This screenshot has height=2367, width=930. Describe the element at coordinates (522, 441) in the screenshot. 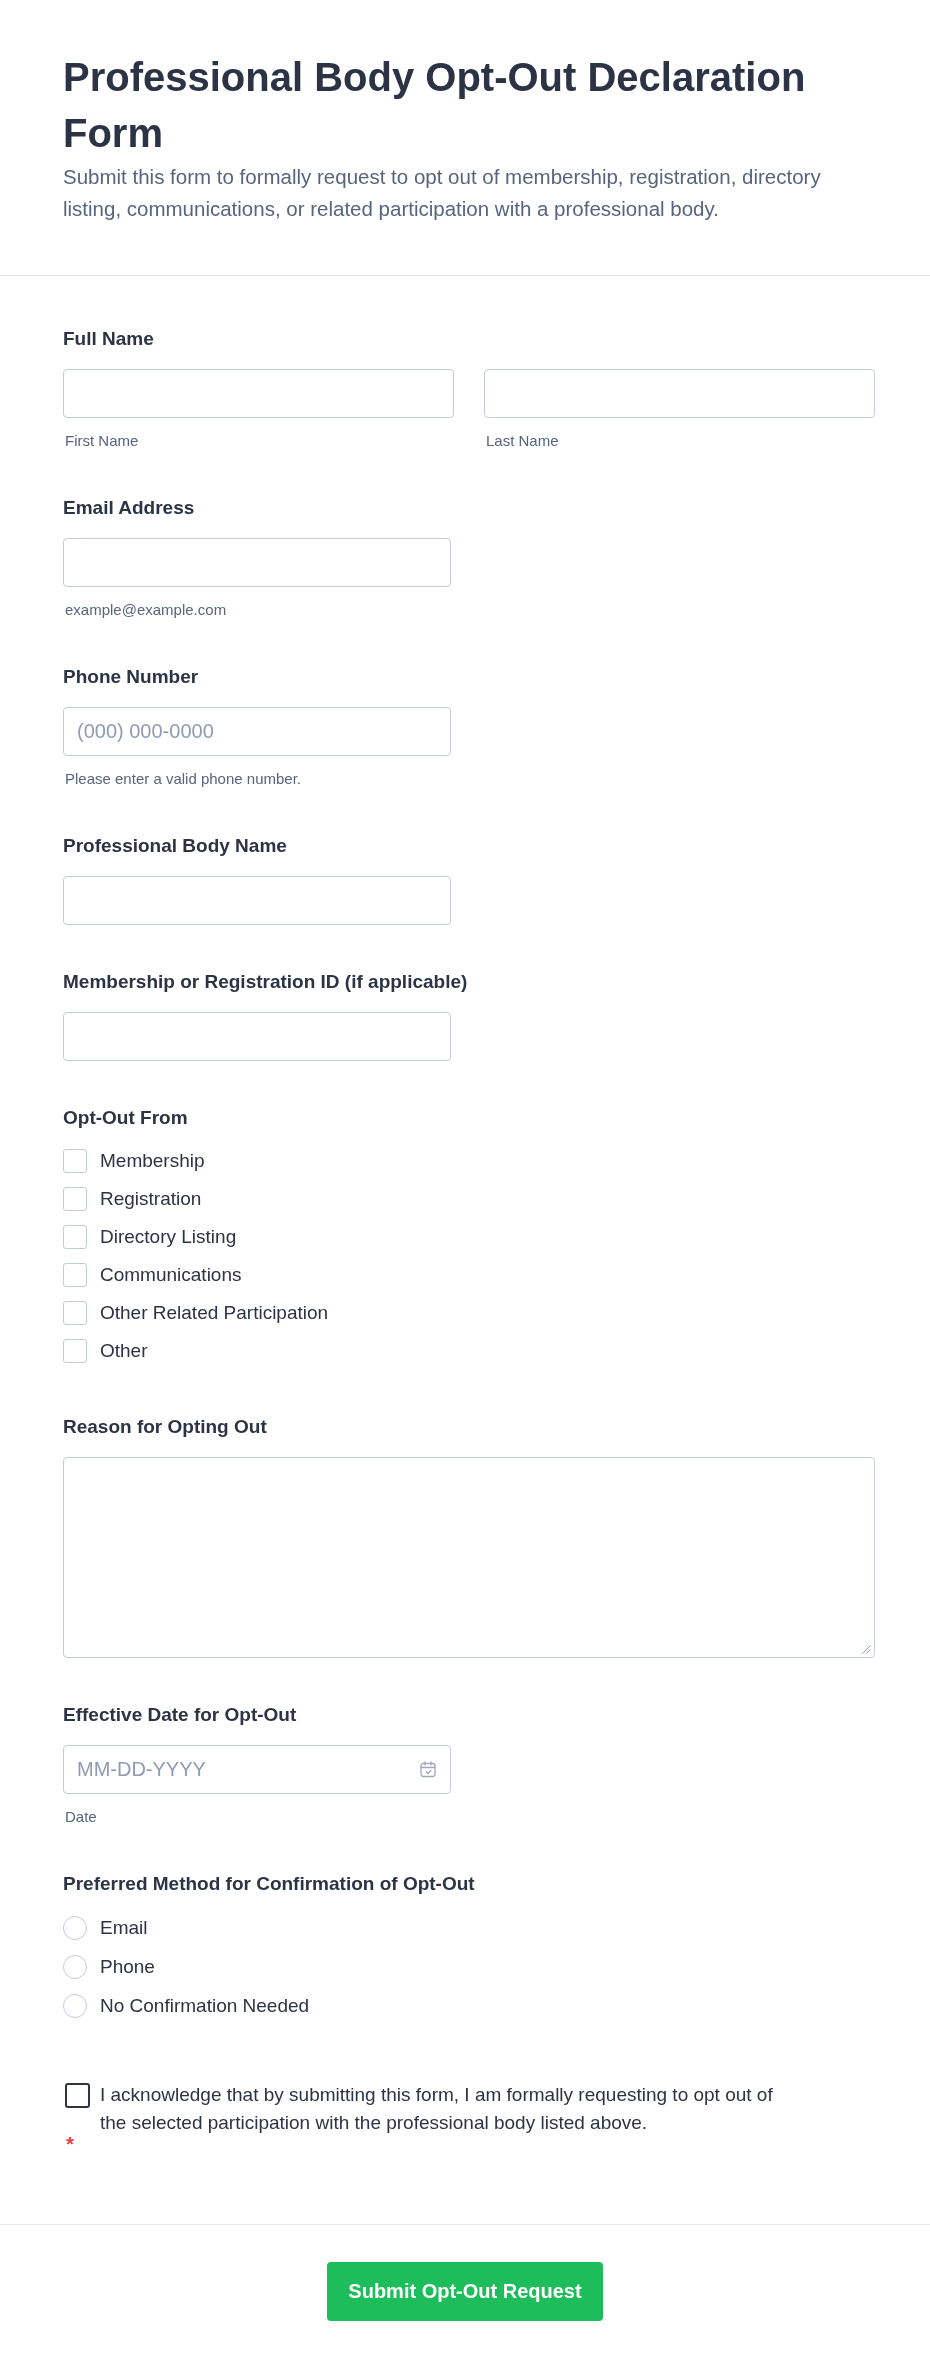

I see `field-hint: Last Name` at that location.